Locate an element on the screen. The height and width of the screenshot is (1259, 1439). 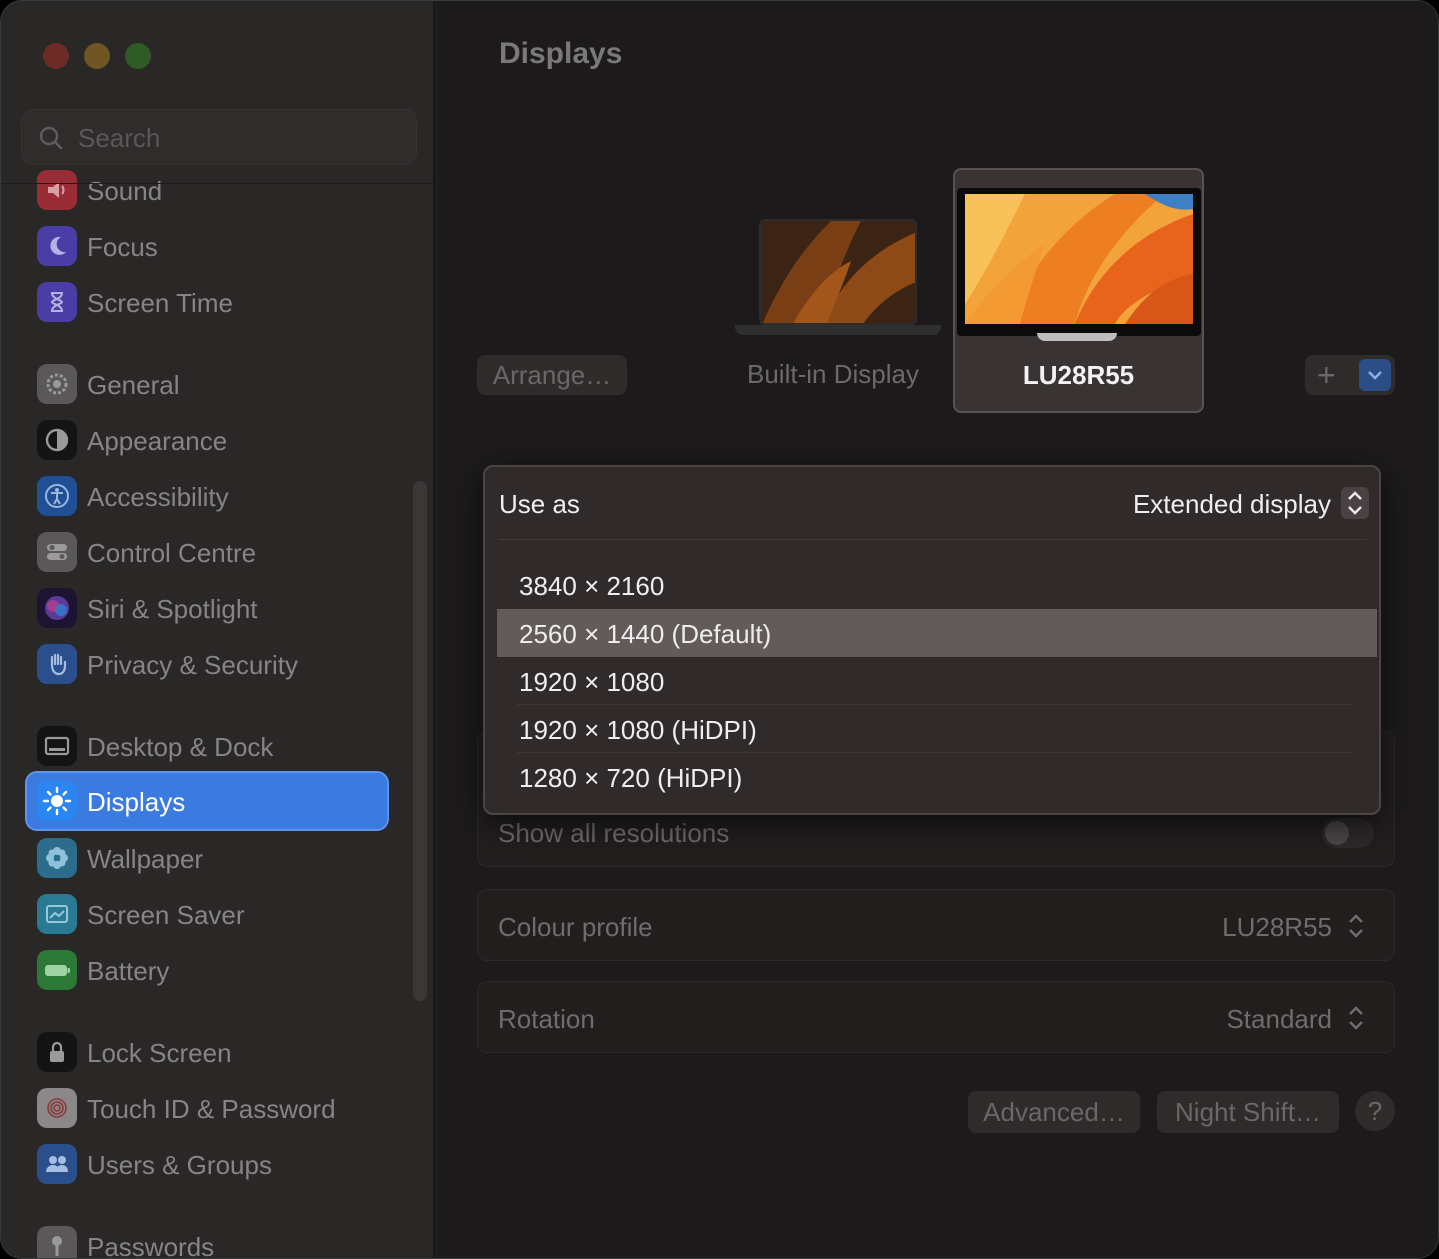
monitor-thumbnail is located at coordinates (1079, 262).